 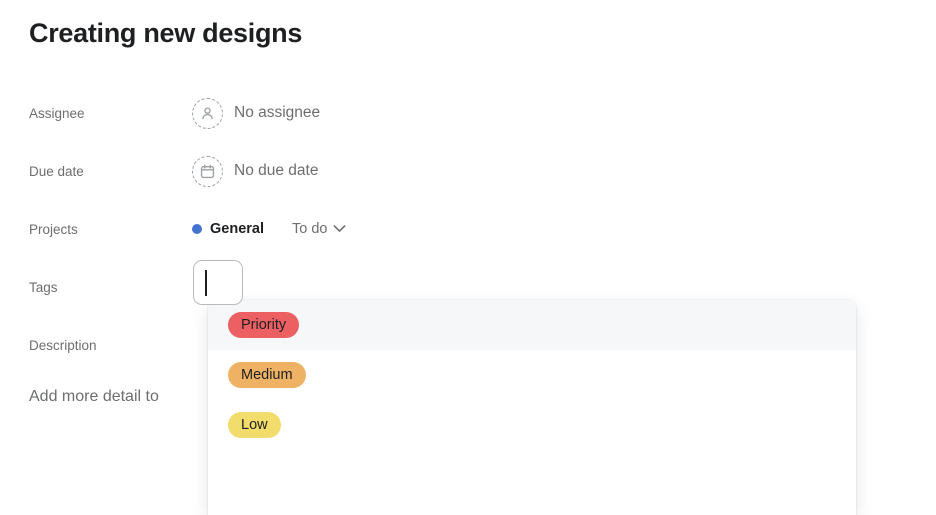 What do you see at coordinates (207, 171) in the screenshot?
I see `calendar-placeholder-icon` at bounding box center [207, 171].